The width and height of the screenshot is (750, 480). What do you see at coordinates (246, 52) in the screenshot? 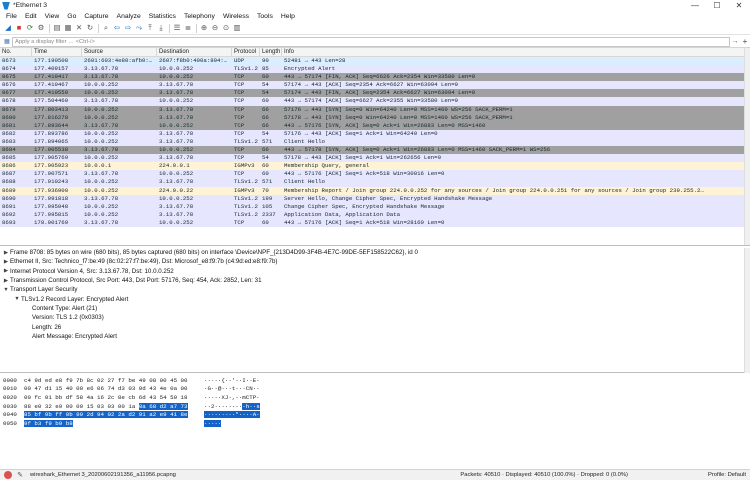
I see `column-header-protocol: Protocol` at bounding box center [246, 52].